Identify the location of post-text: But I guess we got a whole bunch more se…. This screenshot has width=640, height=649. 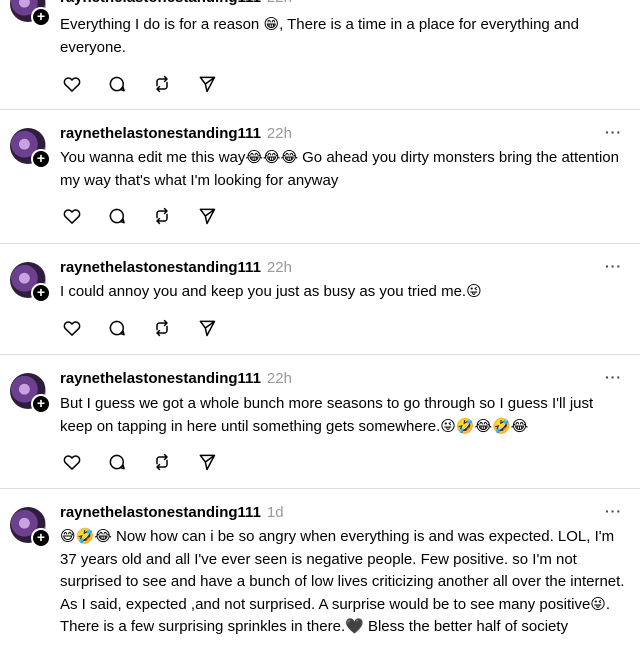
(327, 415).